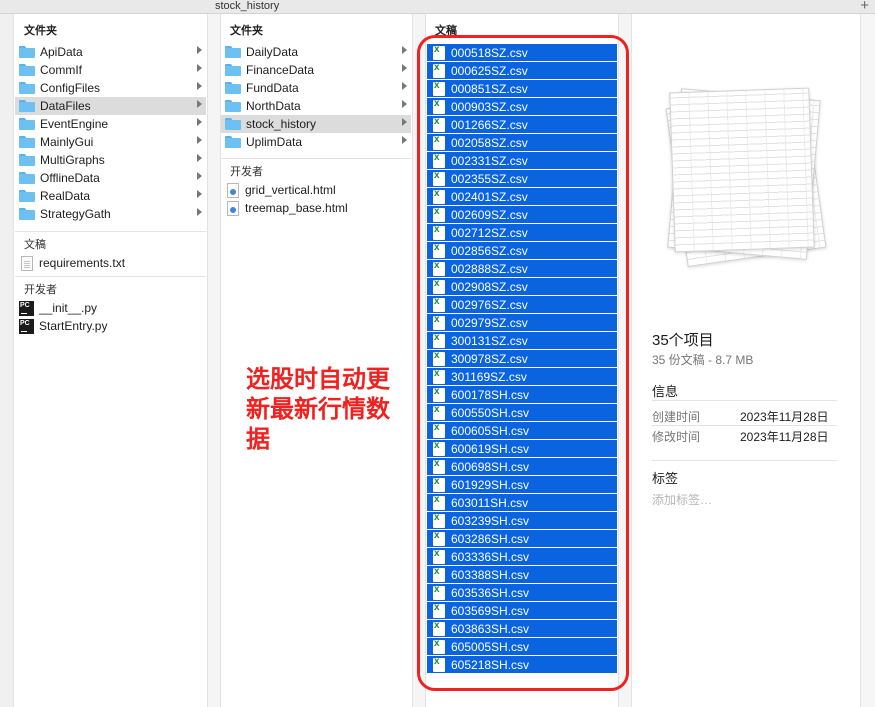  I want to click on item-count-title: 35个项目, so click(683, 340).